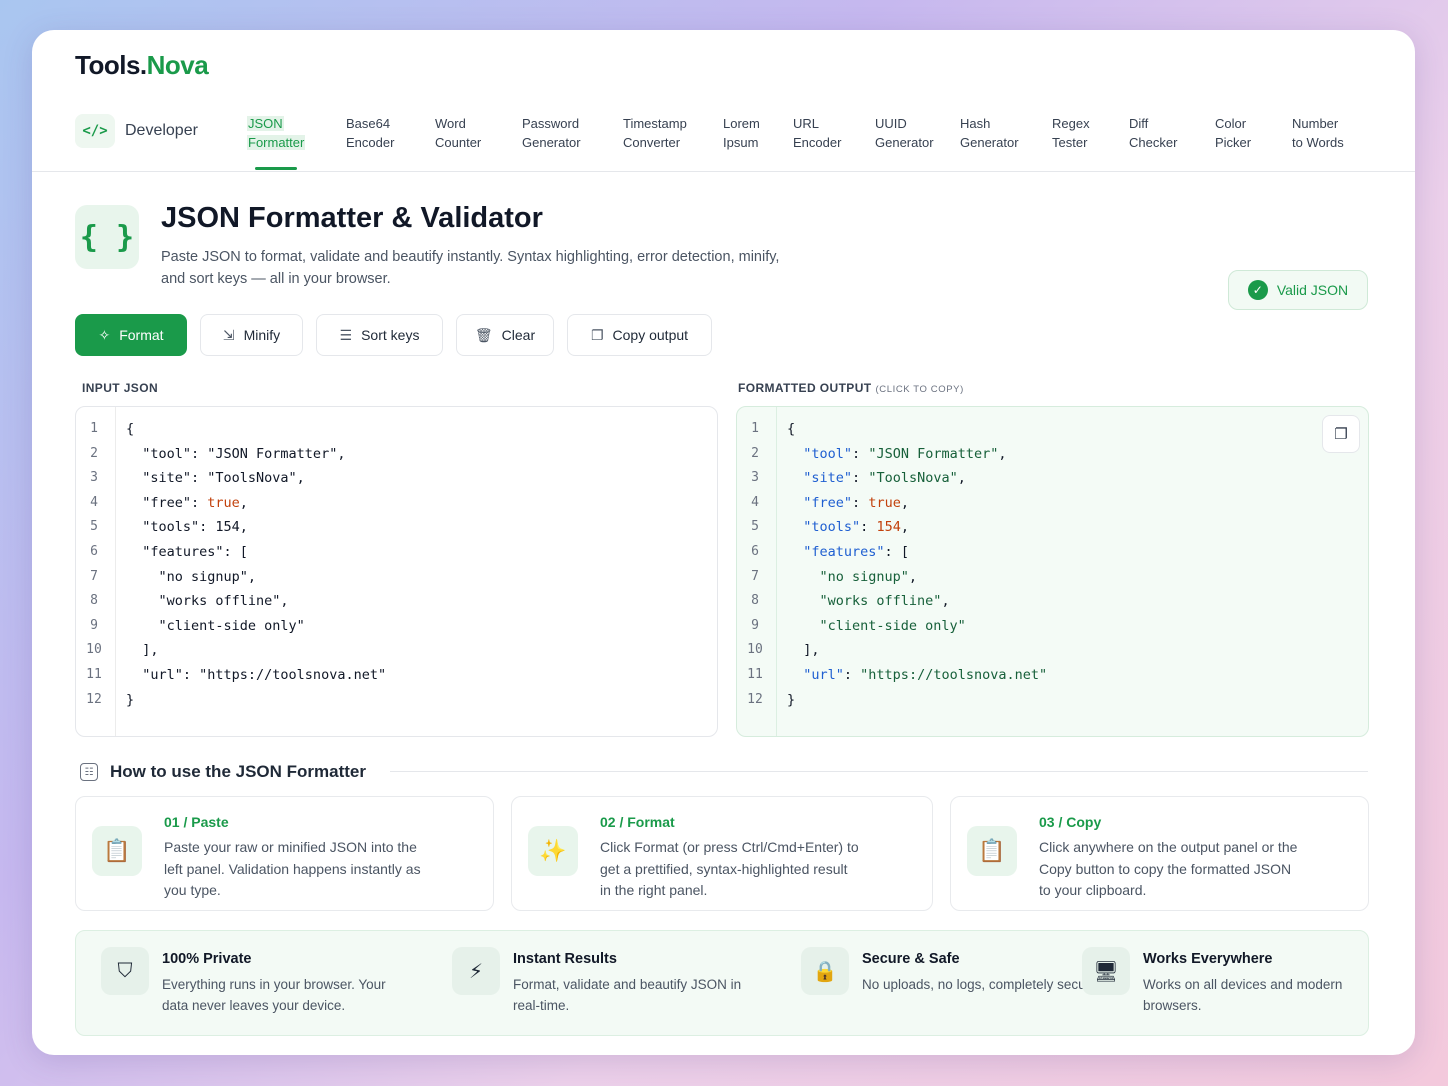  I want to click on nav-item-color-picker: Color Picker, so click(1255, 133).